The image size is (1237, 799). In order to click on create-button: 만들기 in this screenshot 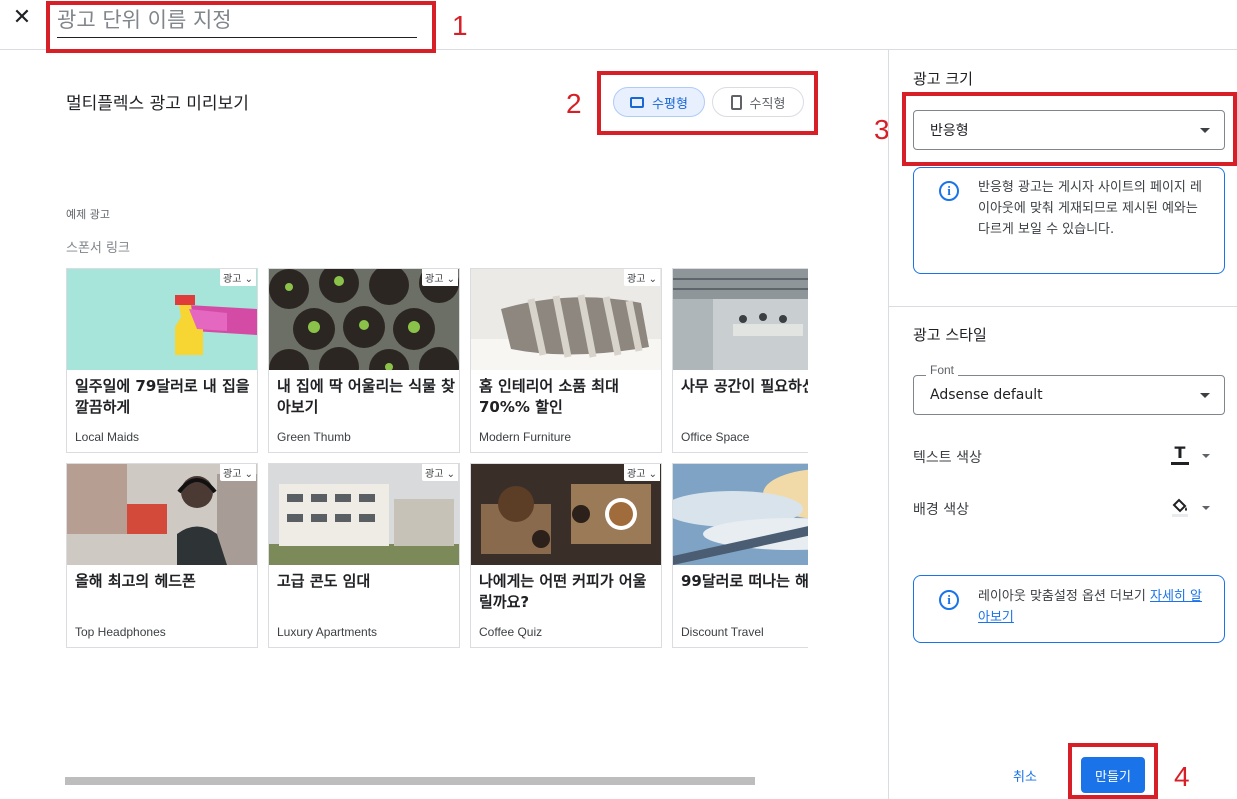, I will do `click(1113, 775)`.